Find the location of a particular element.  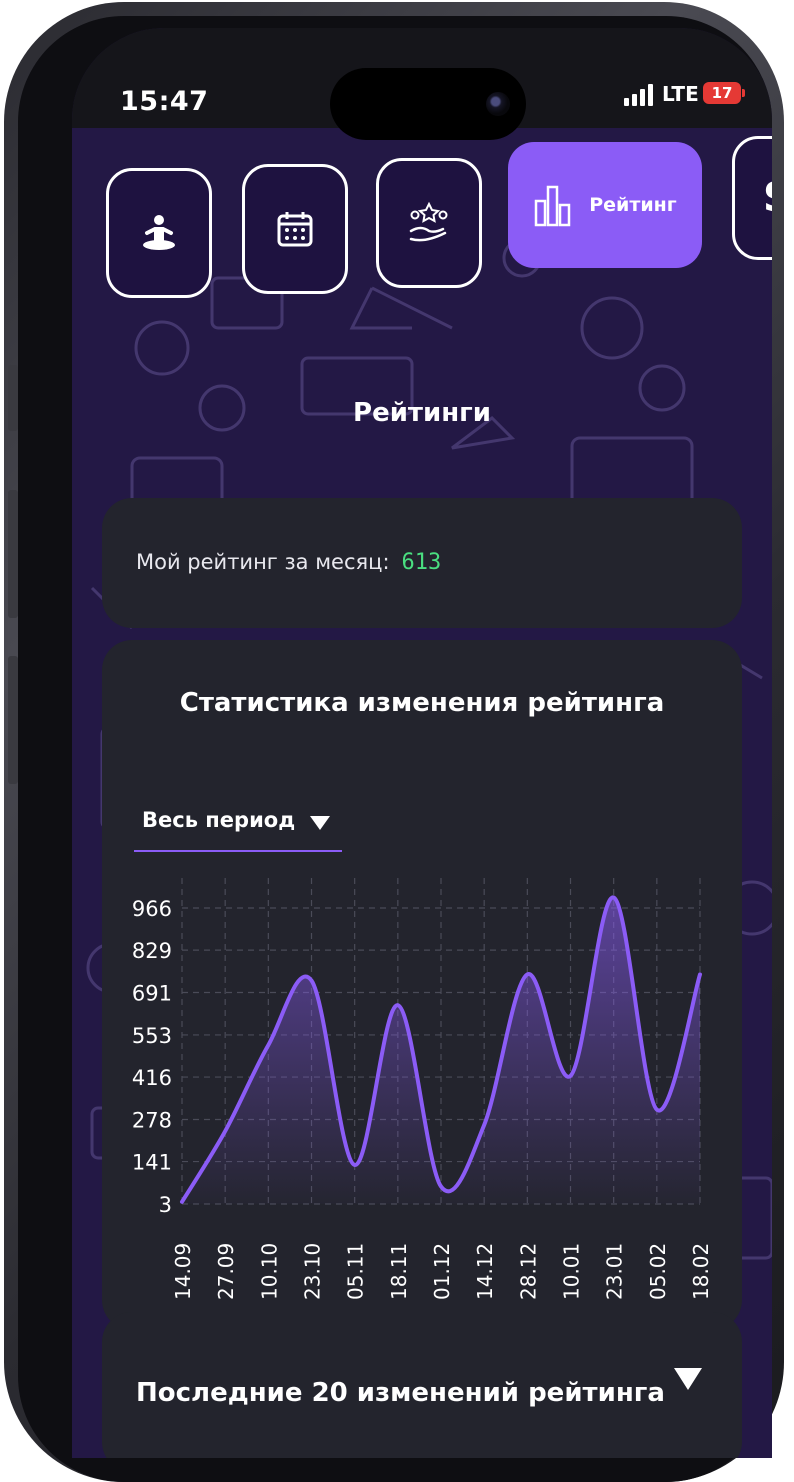

chart-x-tick-label: 10.01 is located at coordinates (572, 1271).